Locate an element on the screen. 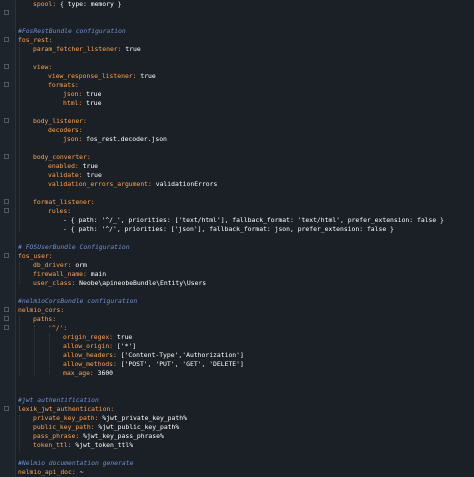 The width and height of the screenshot is (474, 477). code-line: firewall_name: main is located at coordinates (246, 274).